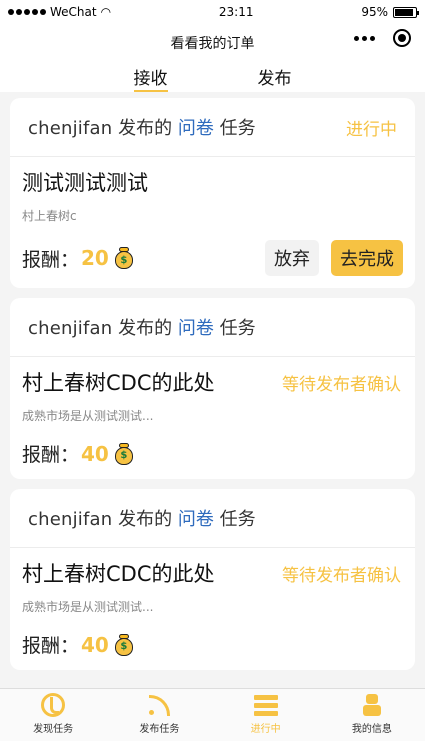 Image resolution: width=425 pixels, height=741 pixels. Describe the element at coordinates (95, 258) in the screenshot. I see `reward-amount: 20` at that location.